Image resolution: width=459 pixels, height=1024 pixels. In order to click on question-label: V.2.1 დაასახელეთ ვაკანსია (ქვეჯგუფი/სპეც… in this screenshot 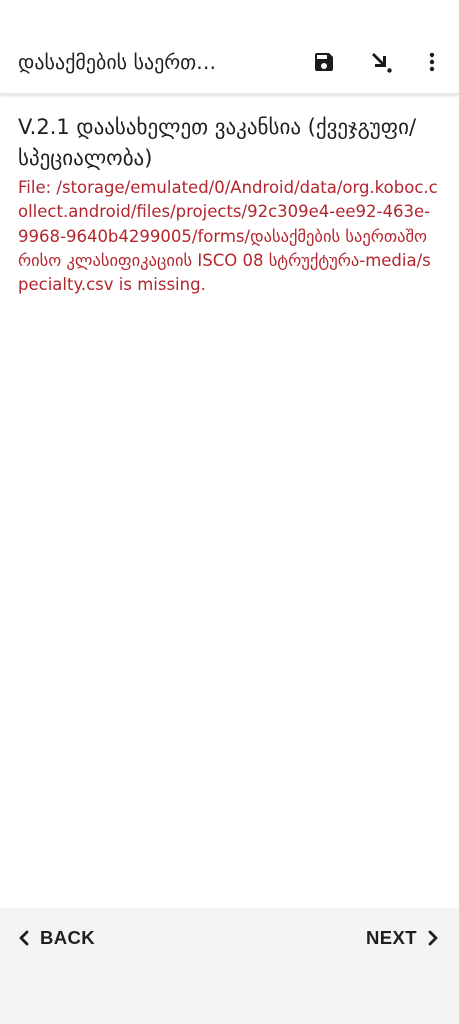, I will do `click(217, 142)`.